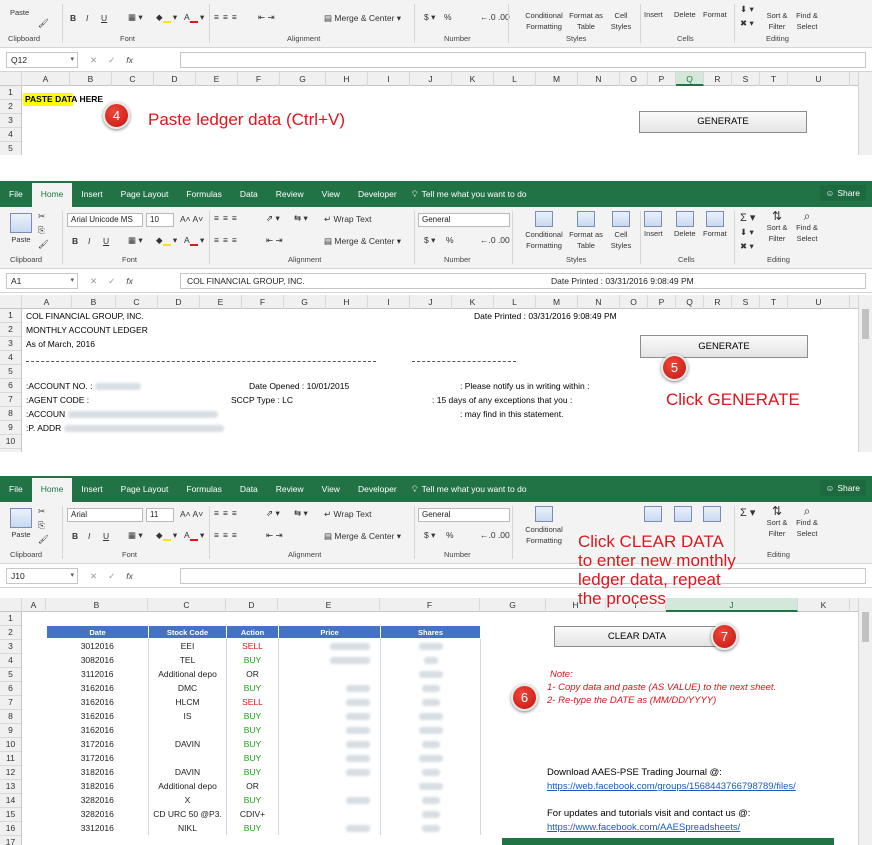 The width and height of the screenshot is (872, 845). What do you see at coordinates (97, 605) in the screenshot?
I see `column-header: B` at bounding box center [97, 605].